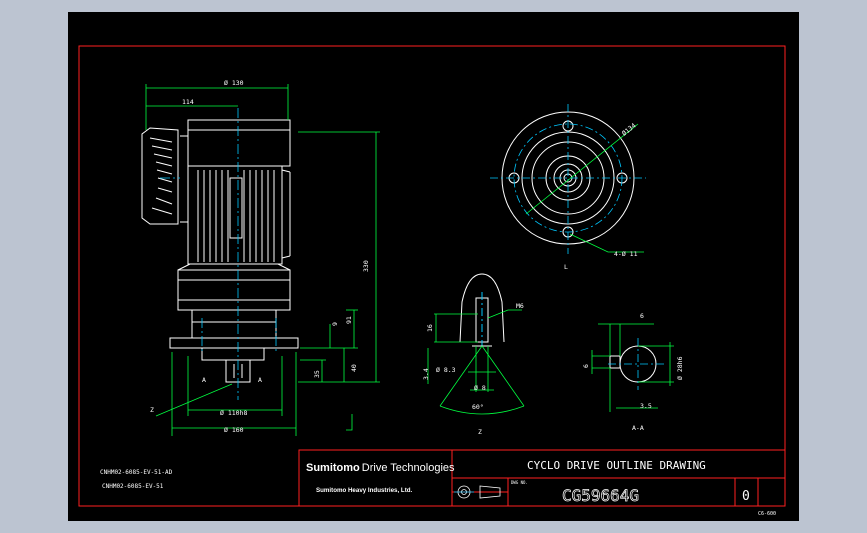 This screenshot has height=533, width=867. Describe the element at coordinates (218, 254) in the screenshot. I see `motor-centerlines` at that location.